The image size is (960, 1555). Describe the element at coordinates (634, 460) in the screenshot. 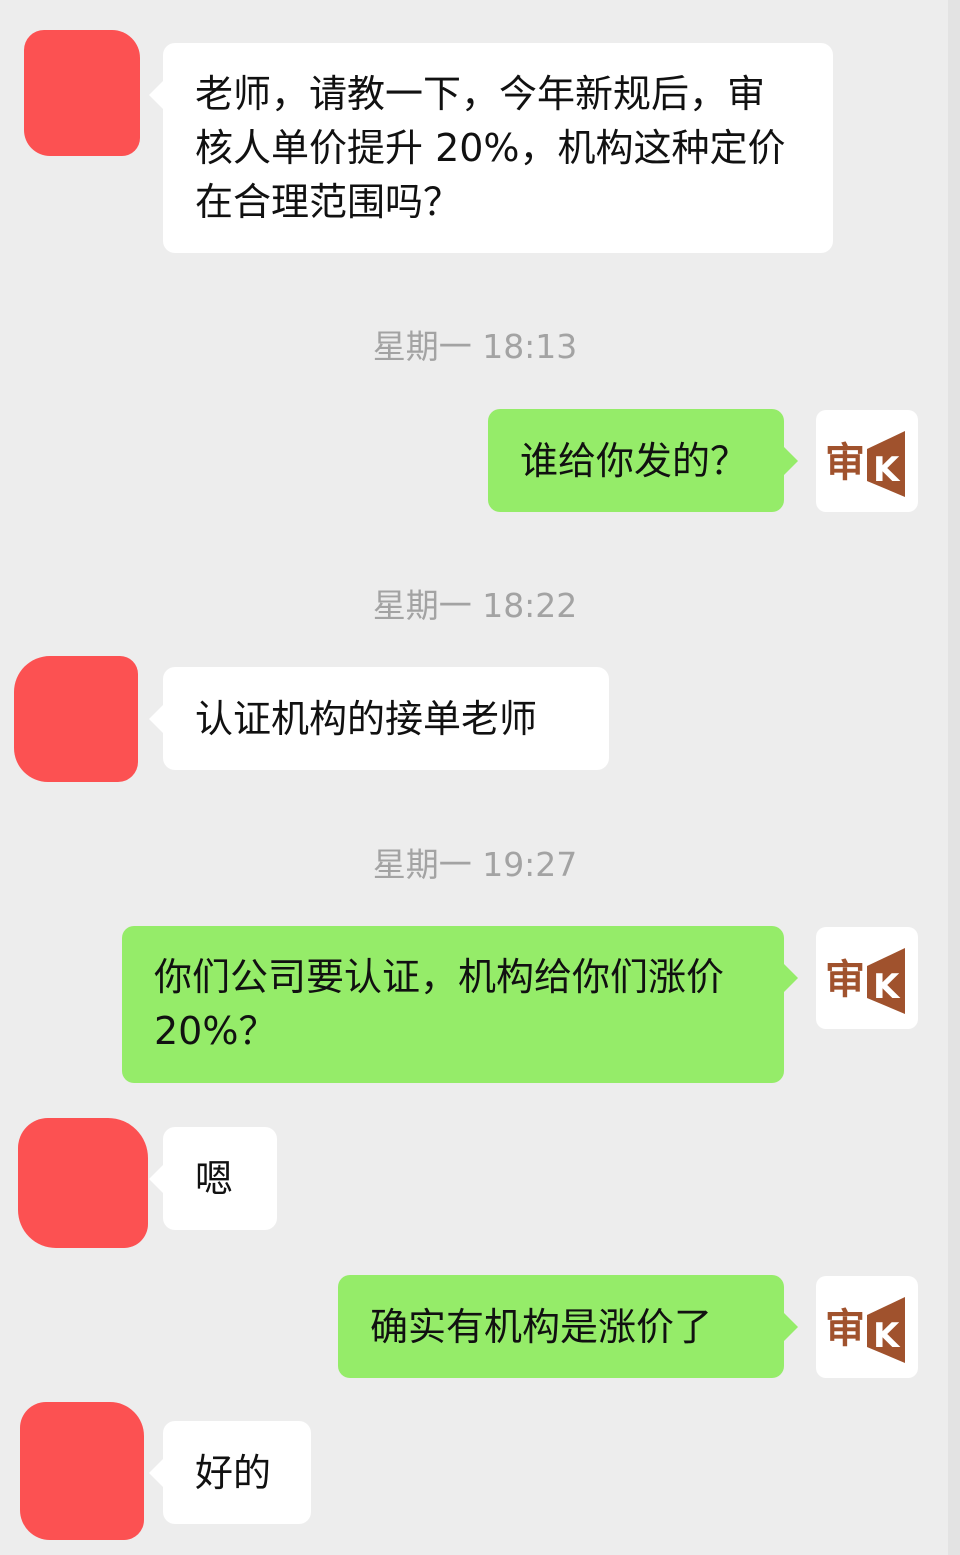

I see `message-text: 谁给你发的？` at that location.